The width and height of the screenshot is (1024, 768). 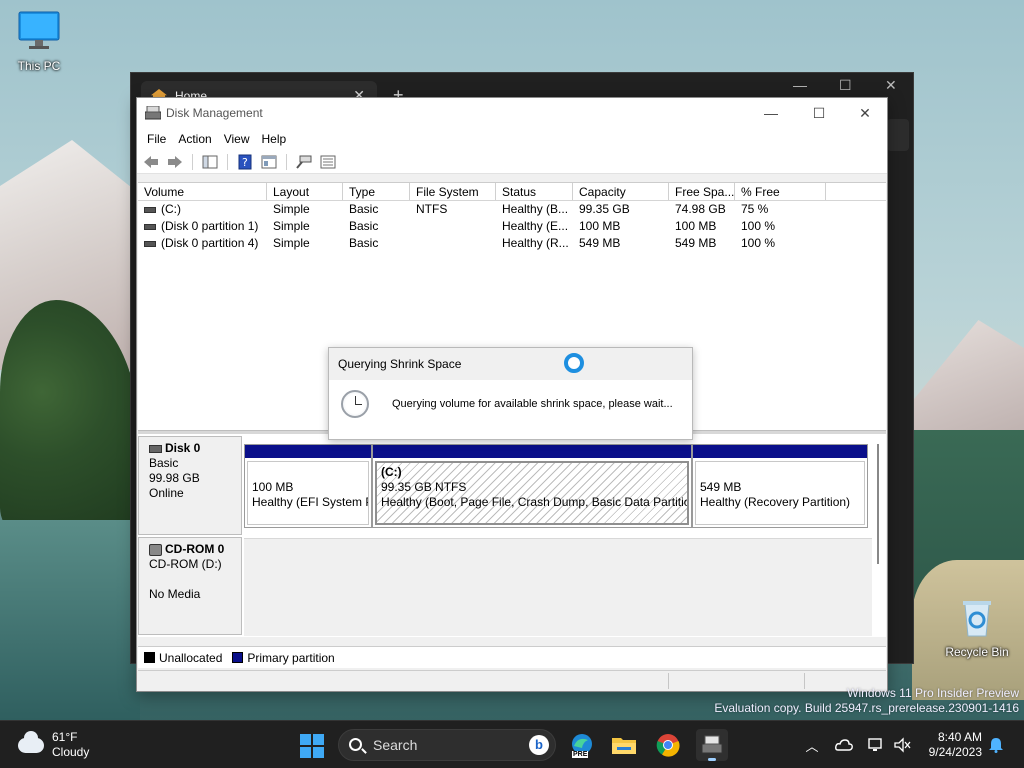 What do you see at coordinates (902, 745) in the screenshot?
I see `volume-muted-icon` at bounding box center [902, 745].